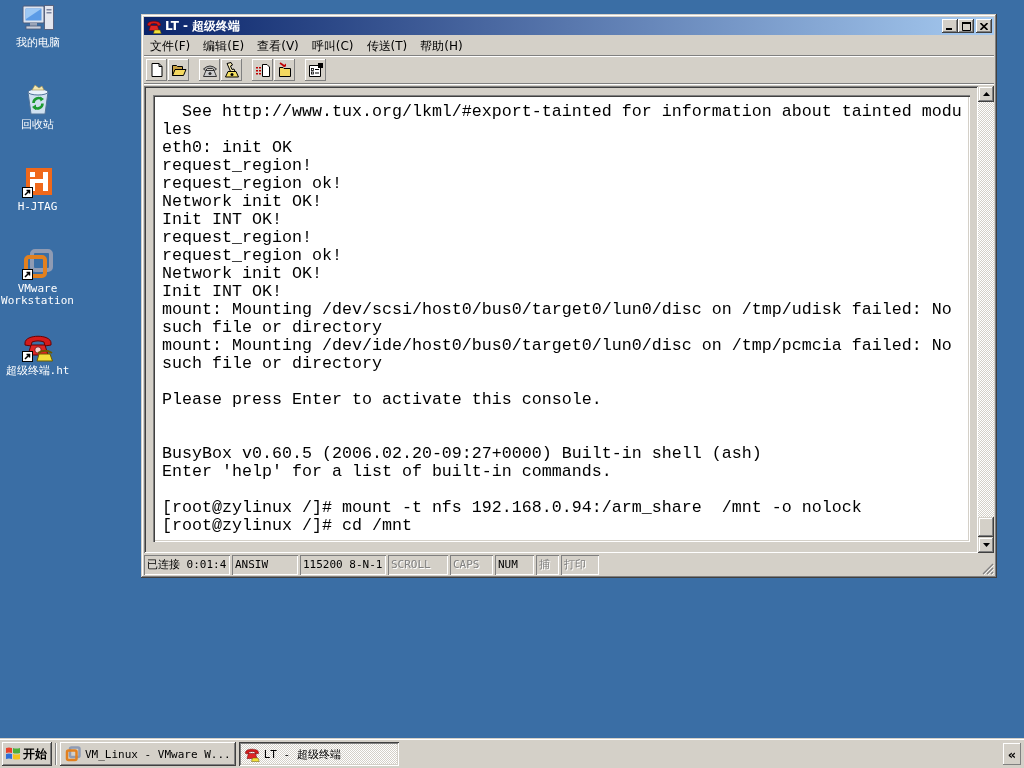 The width and height of the screenshot is (1024, 768). I want to click on status-panel: 捕, so click(547, 565).